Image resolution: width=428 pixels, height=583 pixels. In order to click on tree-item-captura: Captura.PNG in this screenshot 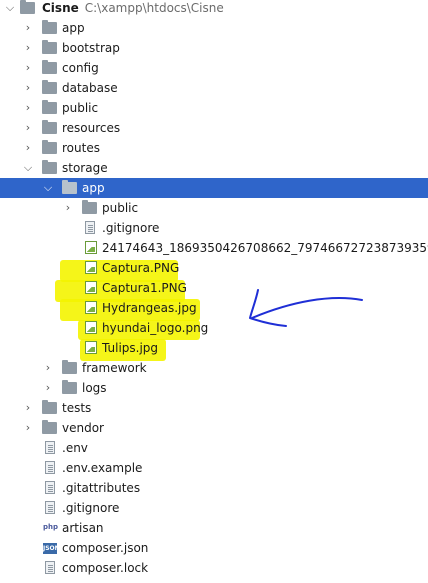, I will do `click(214, 268)`.